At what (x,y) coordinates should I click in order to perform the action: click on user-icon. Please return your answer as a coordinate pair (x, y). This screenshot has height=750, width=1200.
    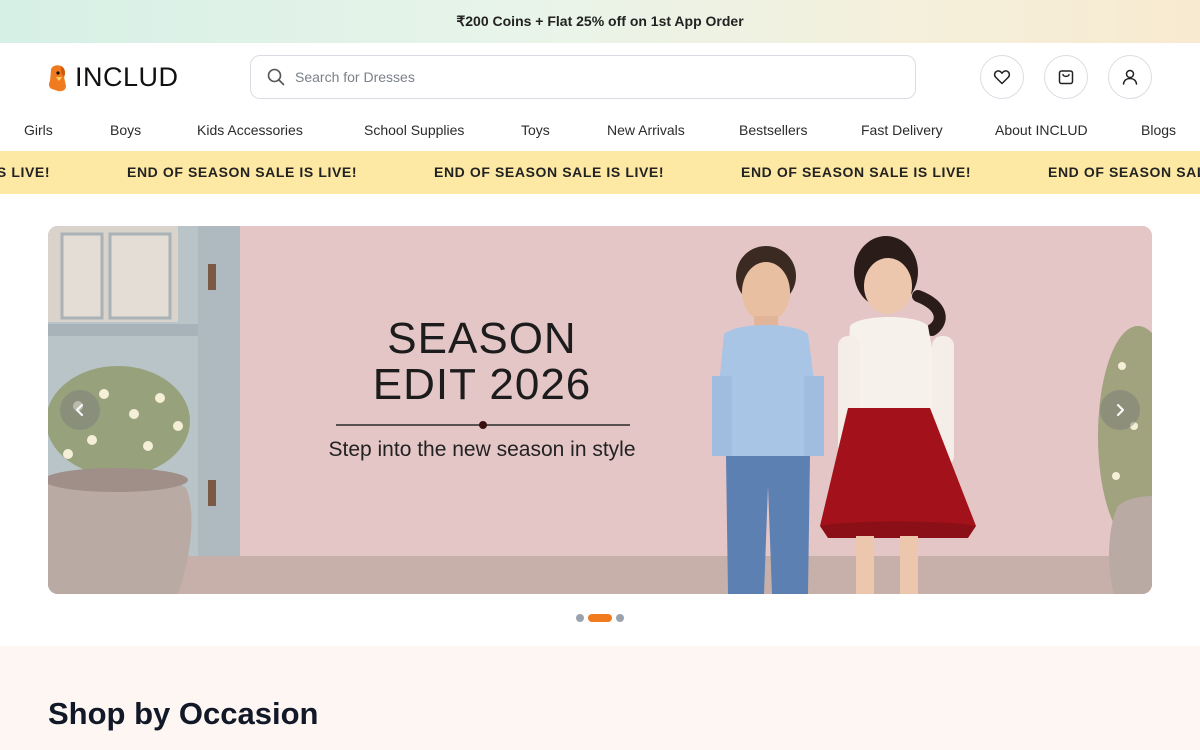
    Looking at the image, I should click on (1130, 77).